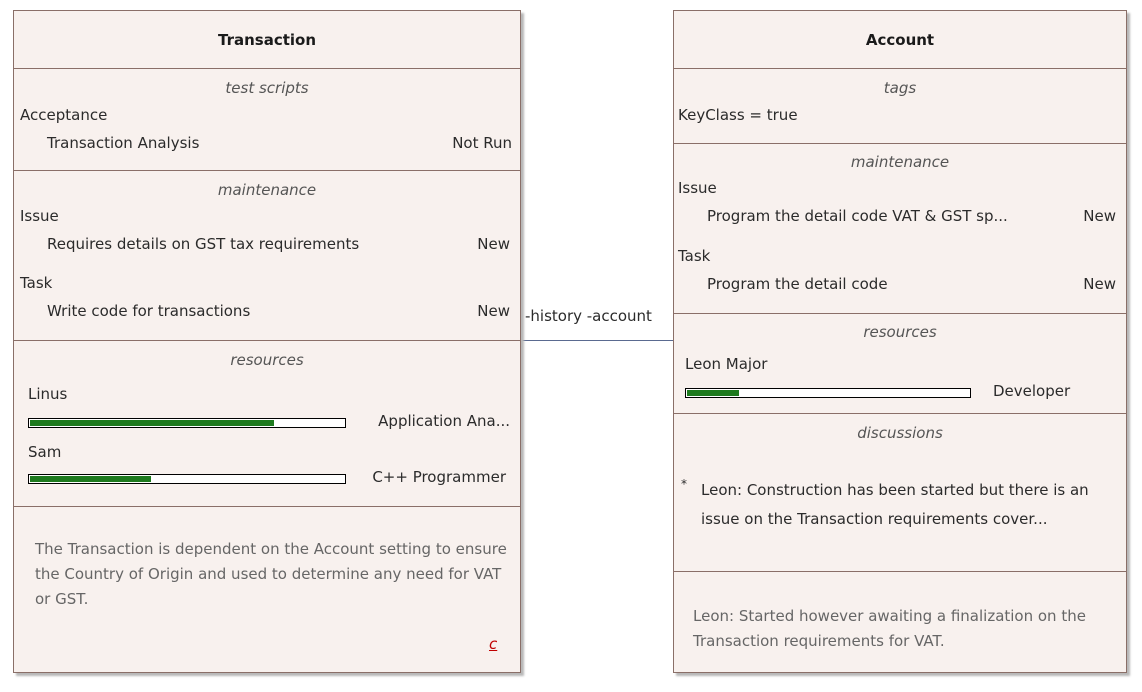  I want to click on resource-name: Leon Major, so click(726, 364).